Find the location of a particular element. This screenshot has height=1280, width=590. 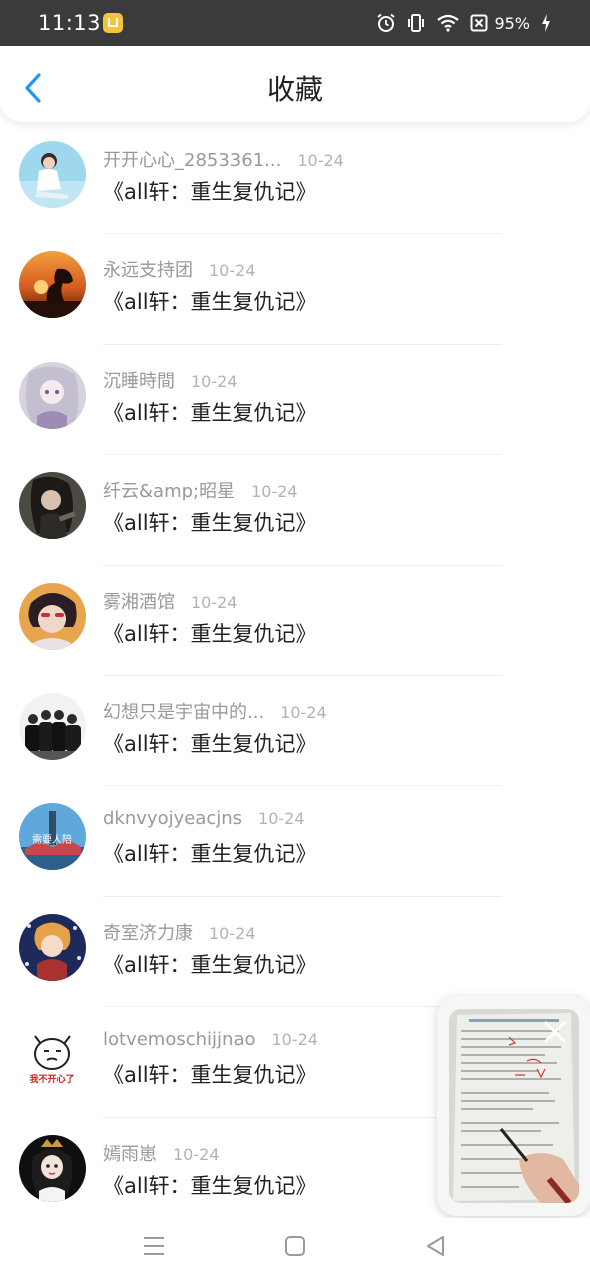

status-time: 11:13 is located at coordinates (70, 23).